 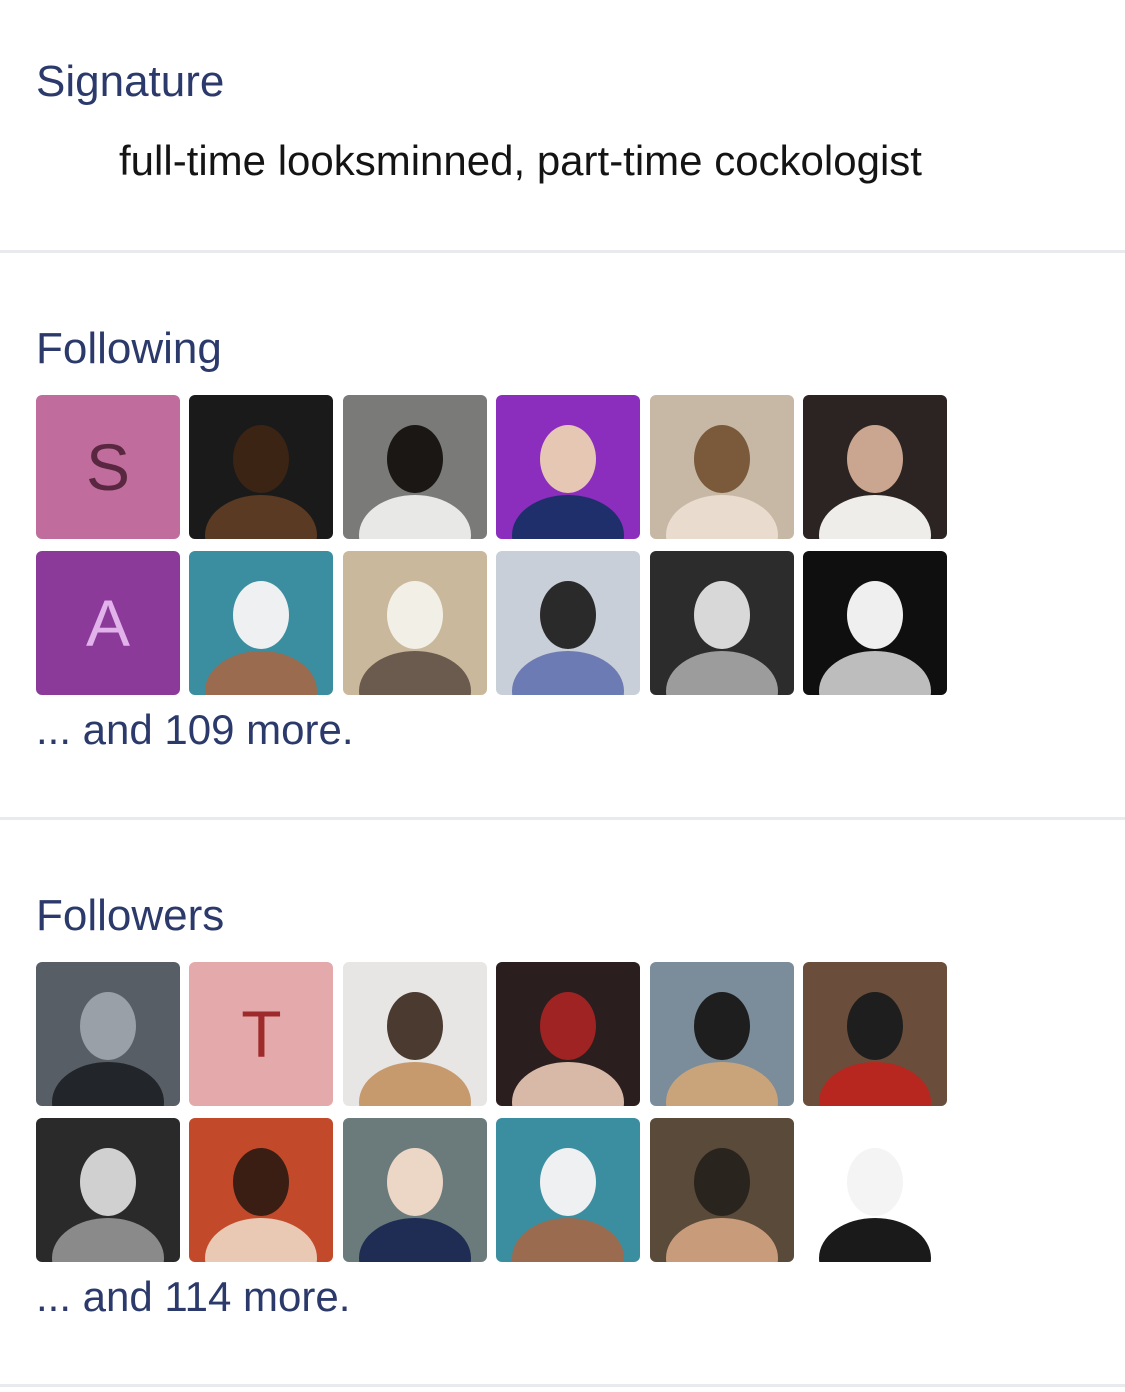 I want to click on user-avatar: A, so click(x=108, y=623).